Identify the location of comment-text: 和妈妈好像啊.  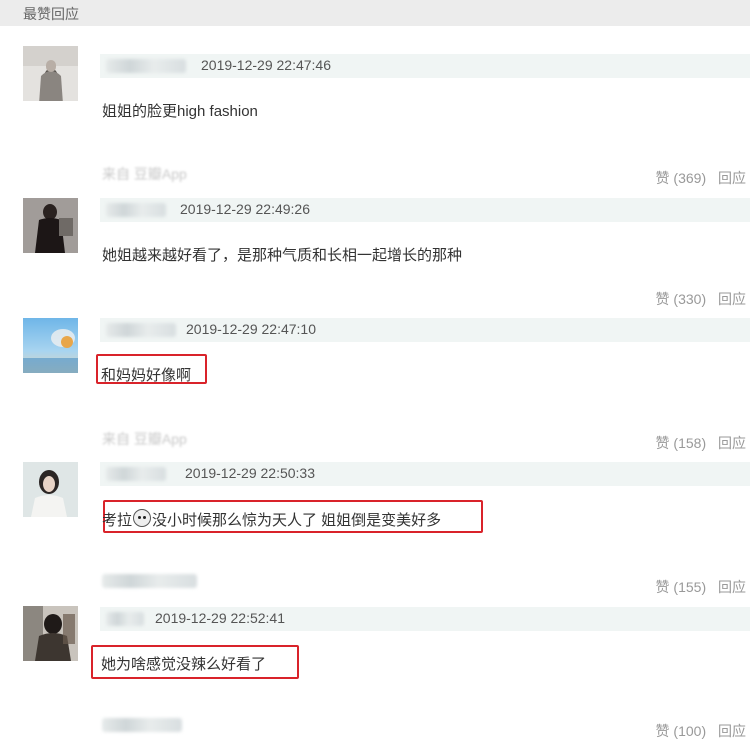
(146, 375).